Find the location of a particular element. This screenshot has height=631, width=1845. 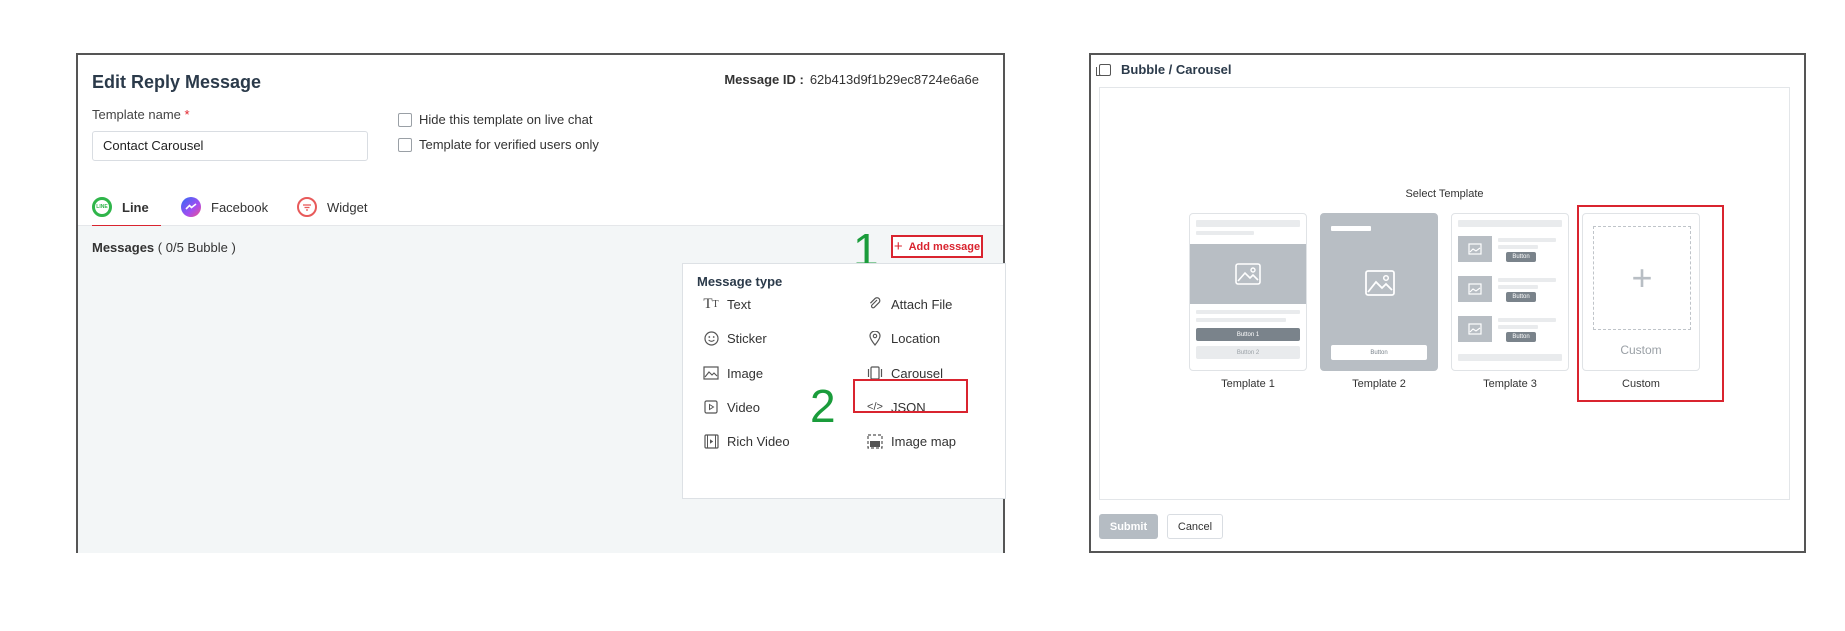

plus-icon: + is located at coordinates (898, 246).